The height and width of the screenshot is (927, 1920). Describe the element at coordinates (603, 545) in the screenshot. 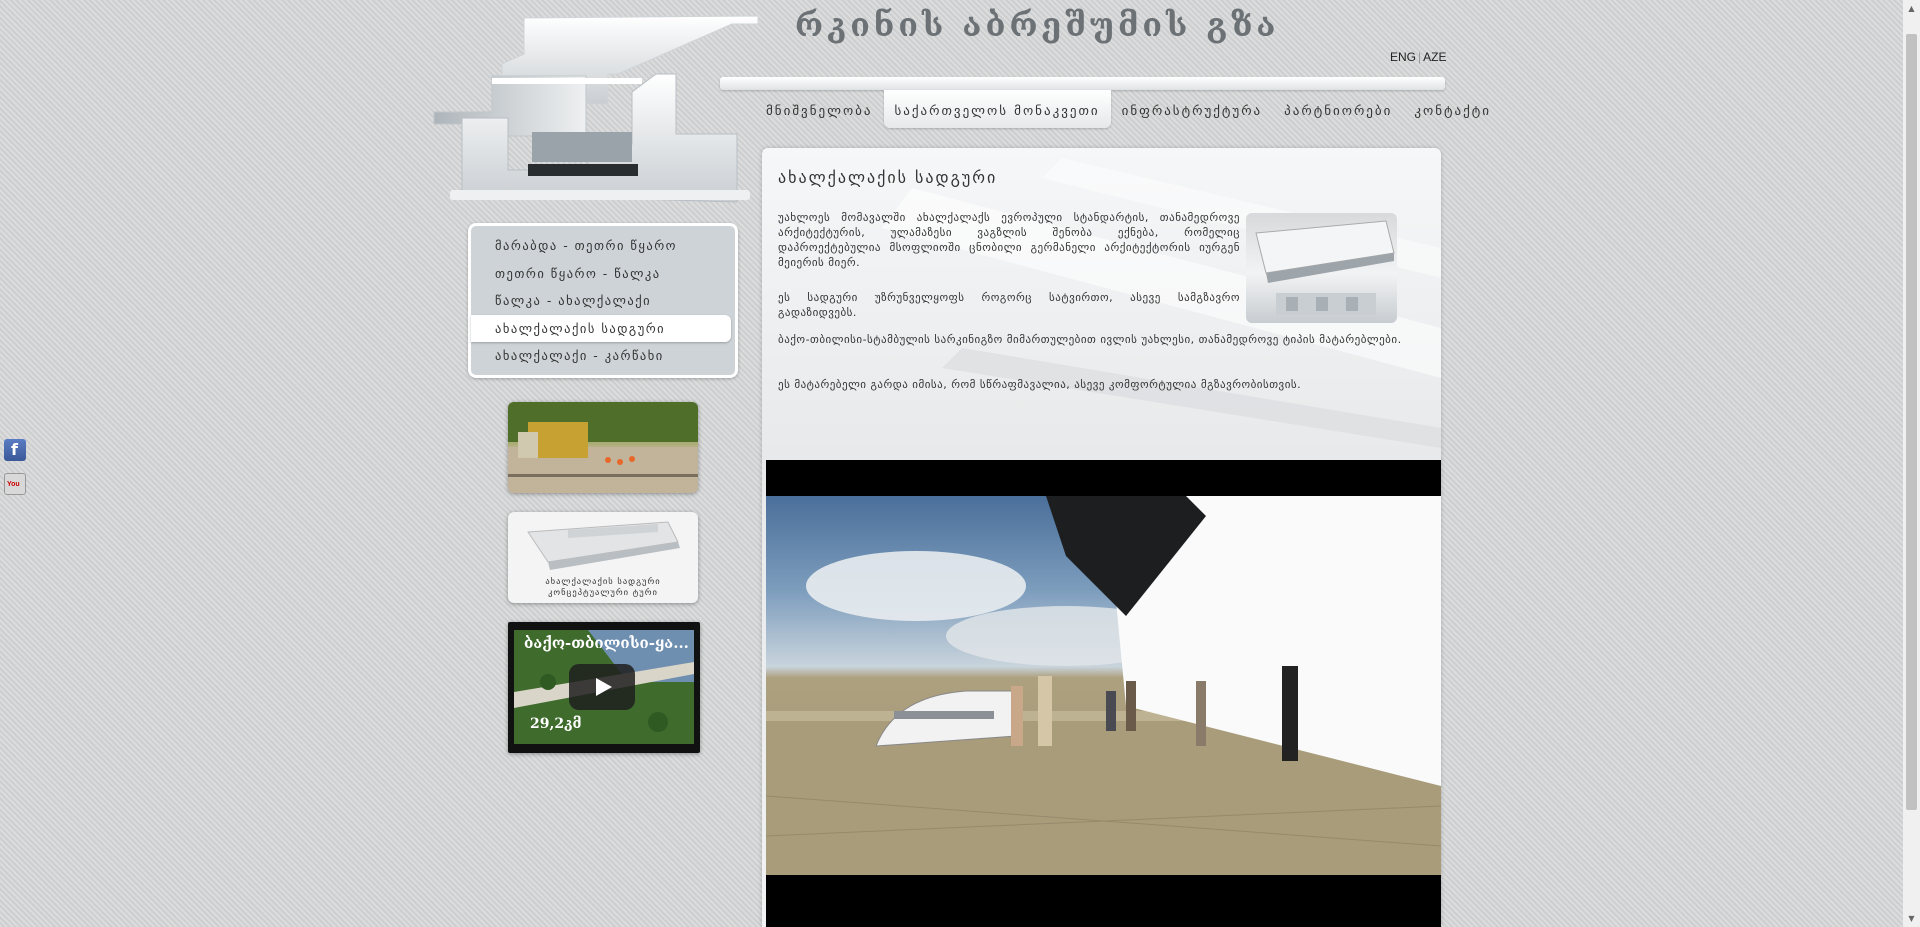

I see `station-render` at that location.